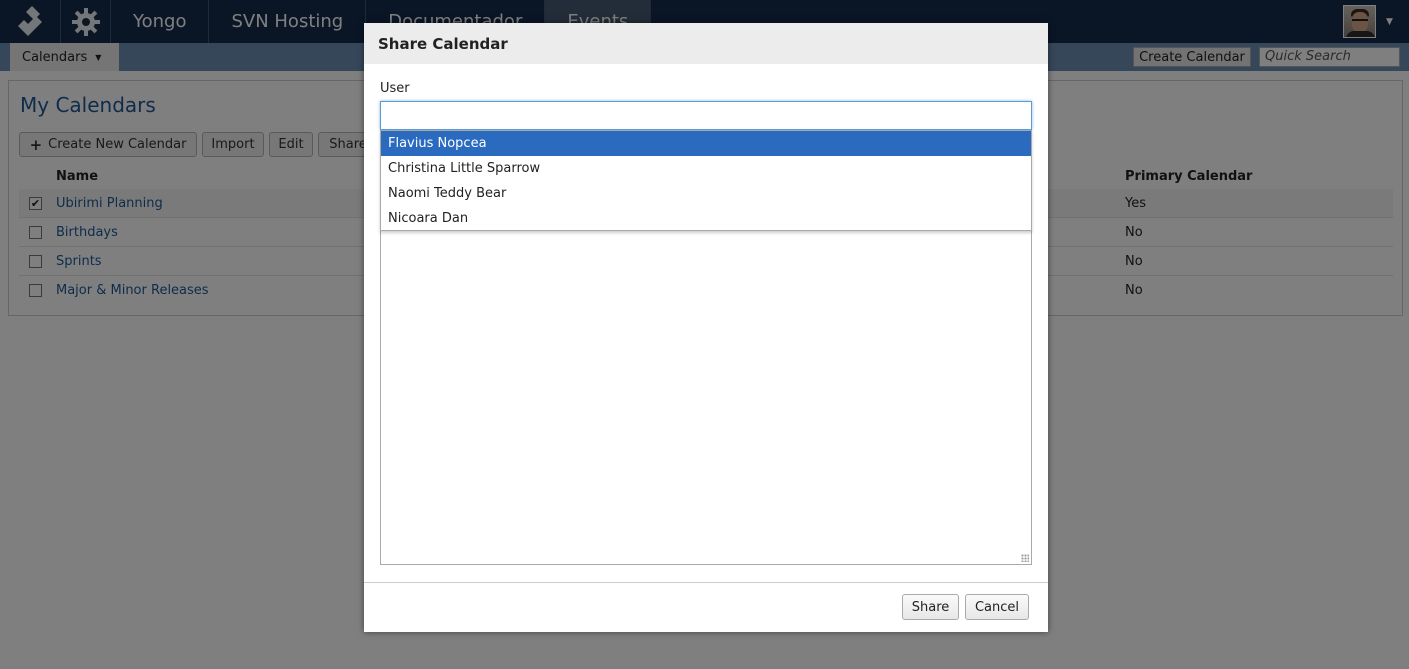 Image resolution: width=1409 pixels, height=669 pixels. Describe the element at coordinates (706, 43) in the screenshot. I see `dialog-title: Share Calendar` at that location.